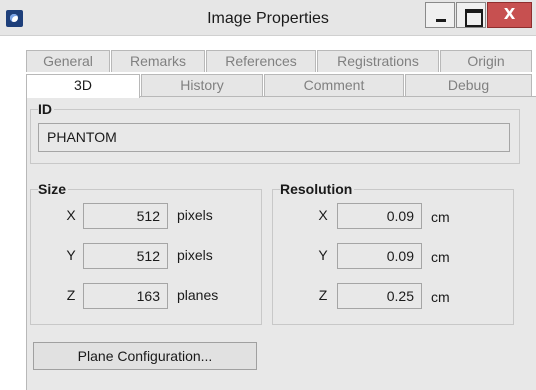  What do you see at coordinates (195, 255) in the screenshot?
I see `size-y-unit: pixels` at bounding box center [195, 255].